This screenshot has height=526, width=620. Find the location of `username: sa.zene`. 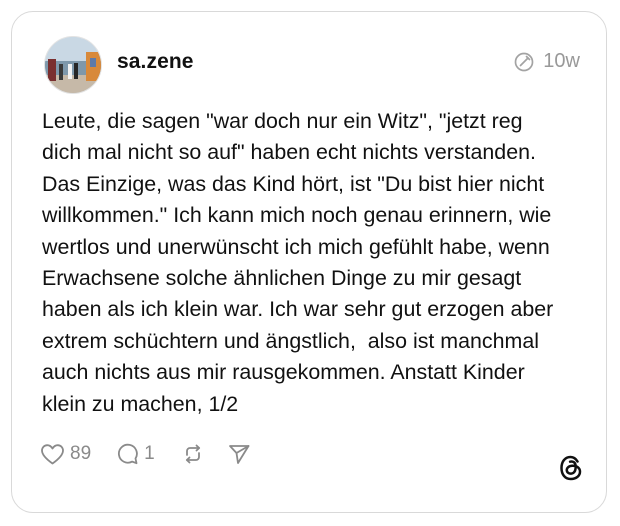

username: sa.zene is located at coordinates (155, 62).